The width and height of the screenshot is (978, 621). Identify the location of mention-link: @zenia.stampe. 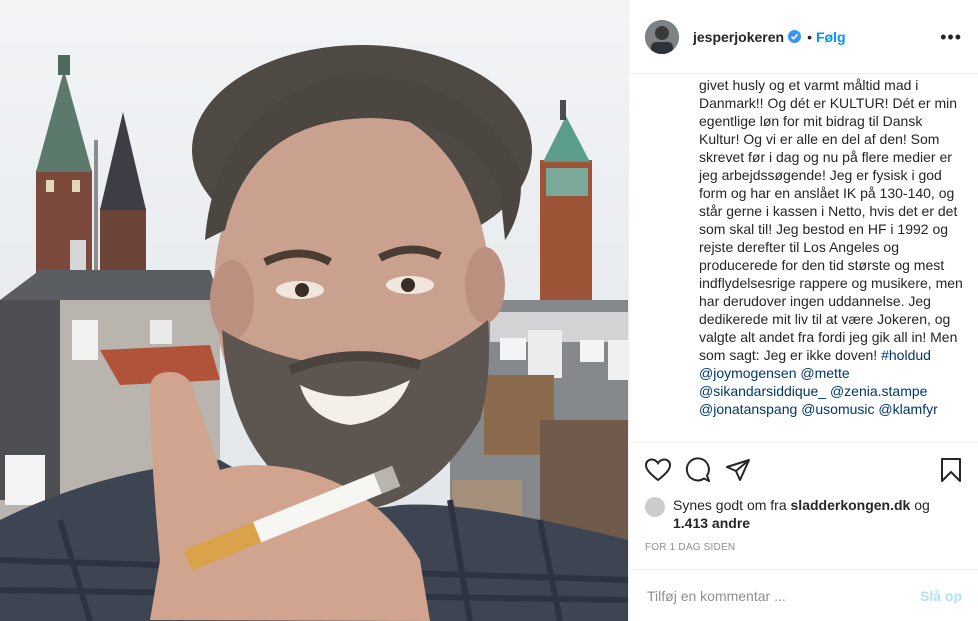
(878, 391).